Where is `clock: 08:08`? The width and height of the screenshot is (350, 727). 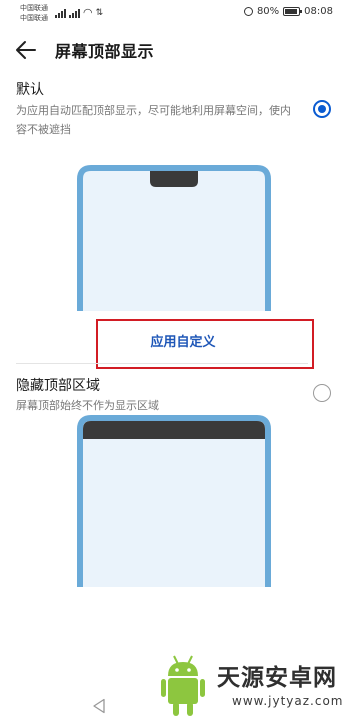 clock: 08:08 is located at coordinates (318, 11).